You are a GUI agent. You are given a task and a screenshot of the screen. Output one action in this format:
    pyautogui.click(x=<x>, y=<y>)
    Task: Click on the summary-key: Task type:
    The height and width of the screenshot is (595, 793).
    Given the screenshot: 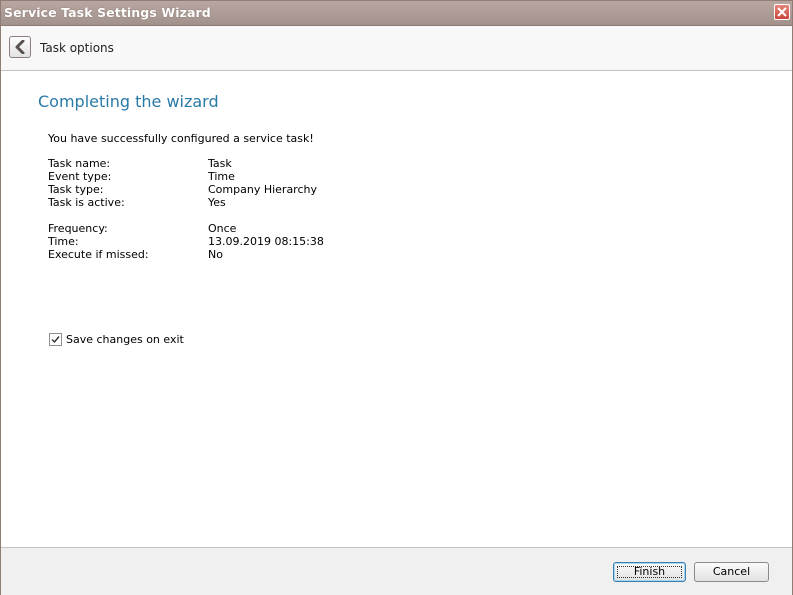 What is the action you would take?
    pyautogui.click(x=76, y=189)
    